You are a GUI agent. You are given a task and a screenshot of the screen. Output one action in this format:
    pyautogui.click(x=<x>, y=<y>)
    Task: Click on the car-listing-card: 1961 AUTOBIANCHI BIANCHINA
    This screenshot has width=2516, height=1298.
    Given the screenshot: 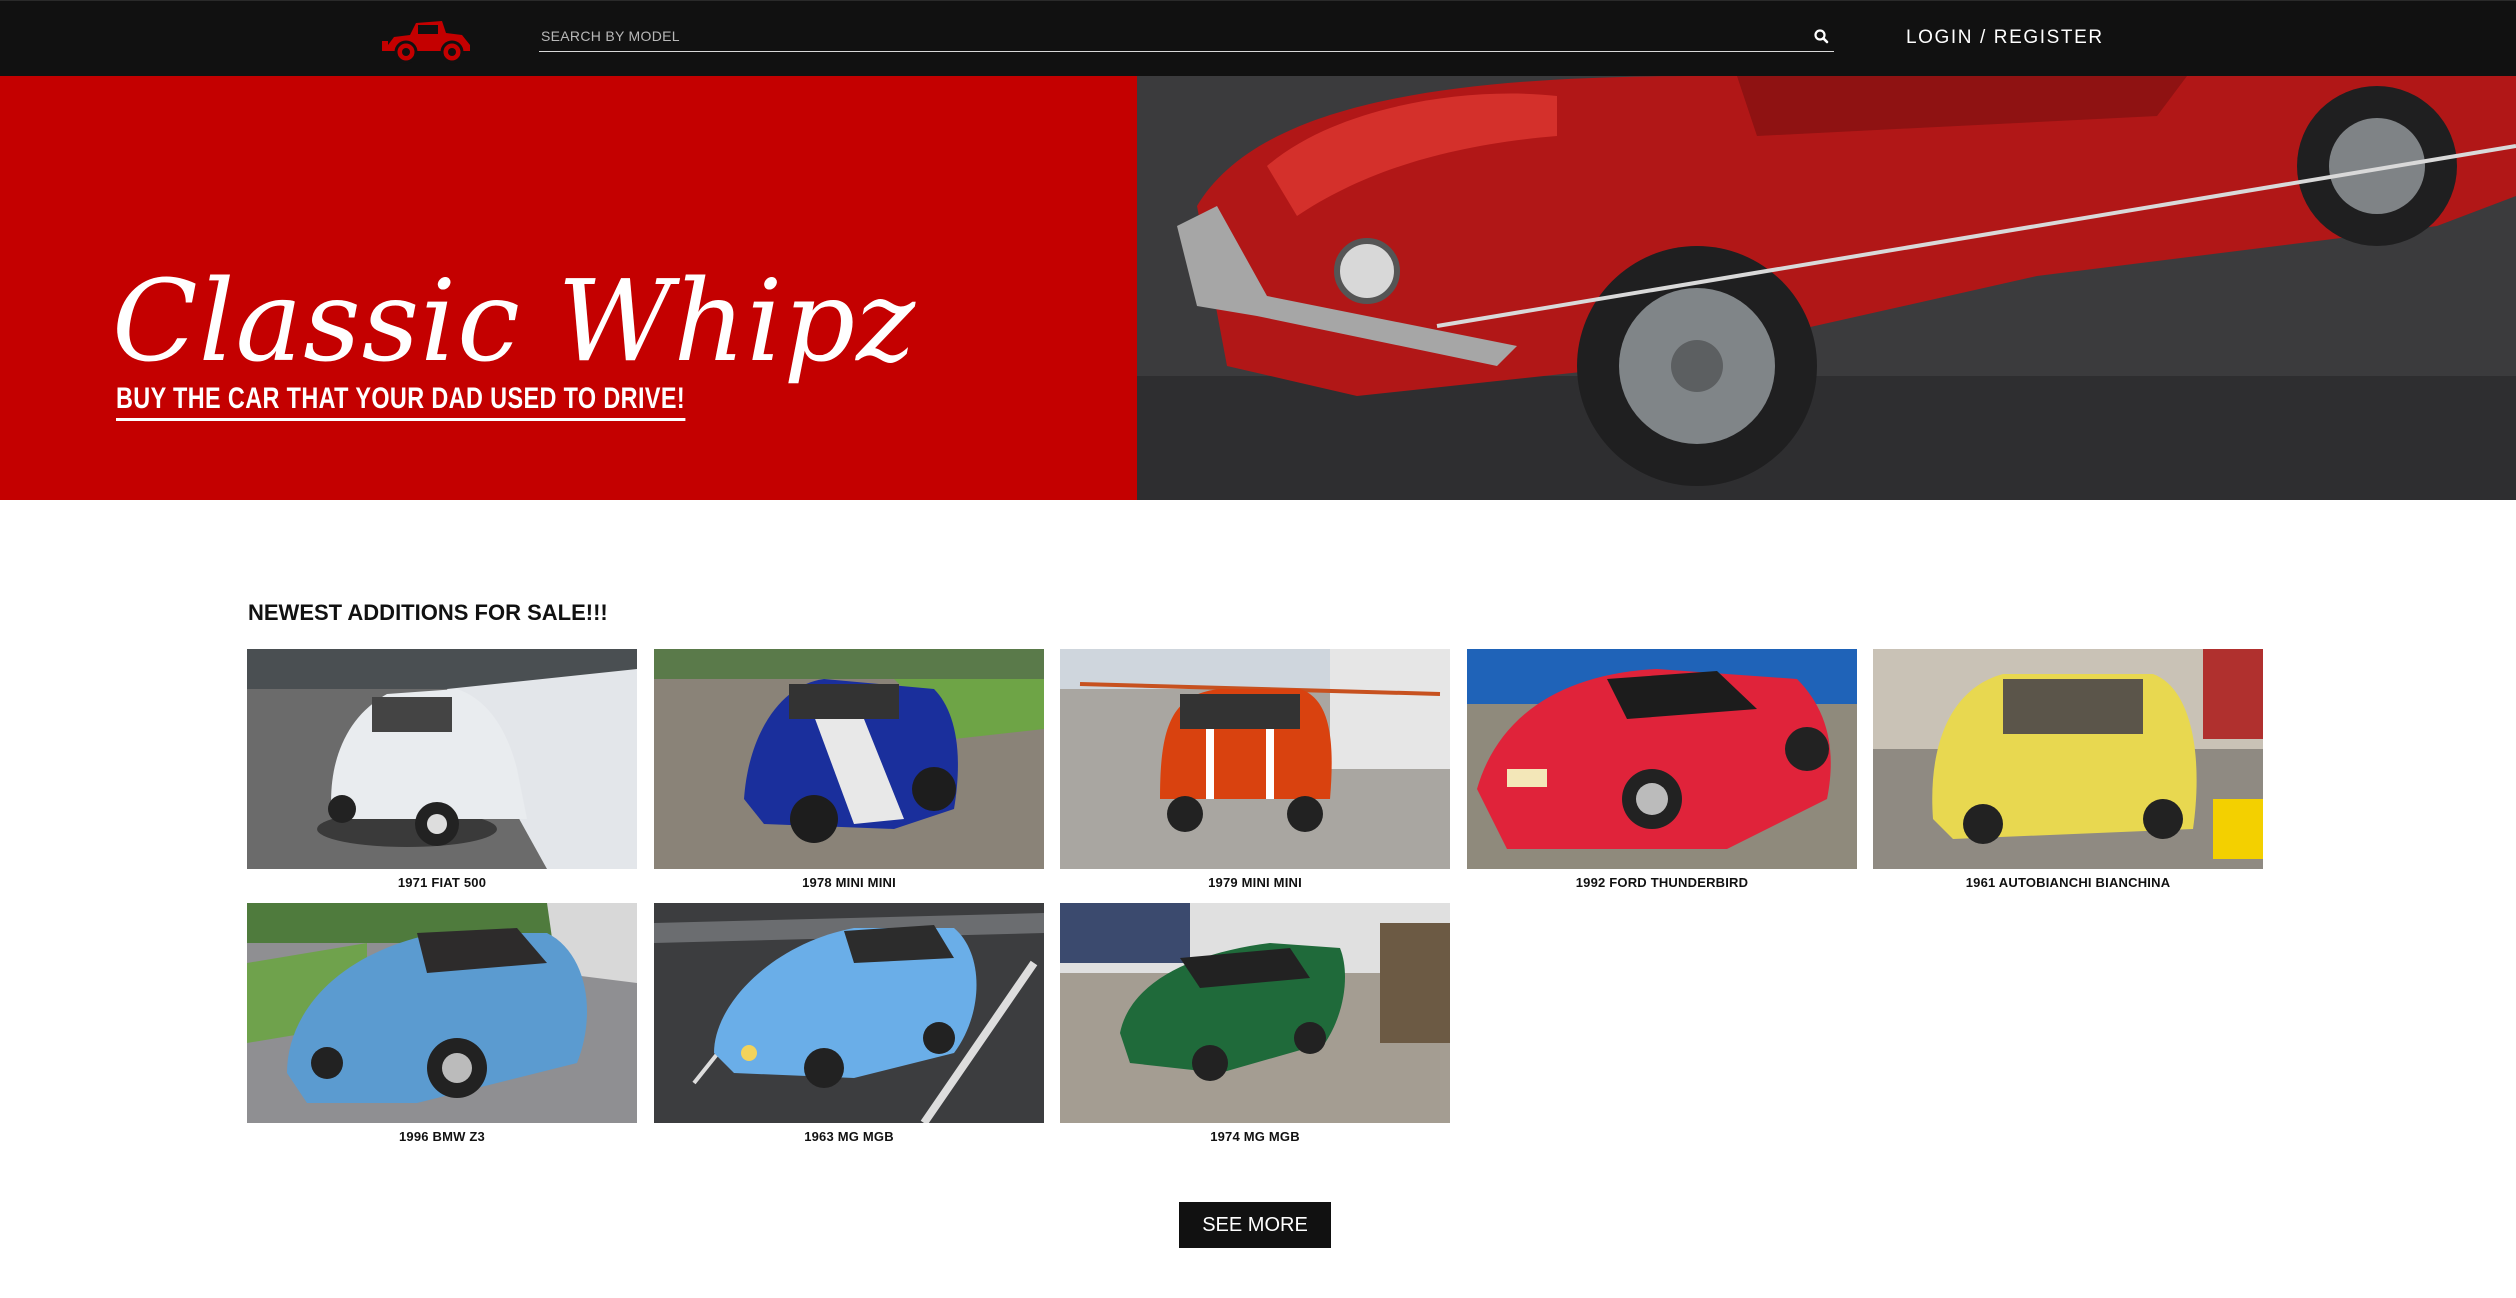 What is the action you would take?
    pyautogui.click(x=2068, y=769)
    